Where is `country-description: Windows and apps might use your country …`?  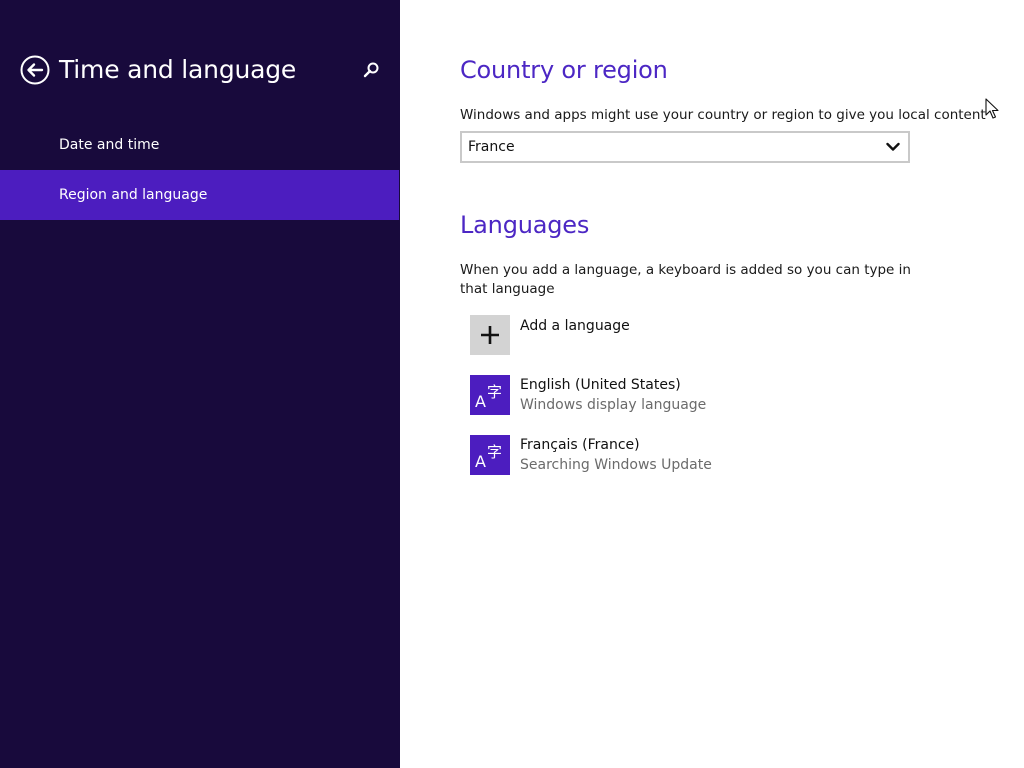
country-description: Windows and apps might use your country … is located at coordinates (723, 115).